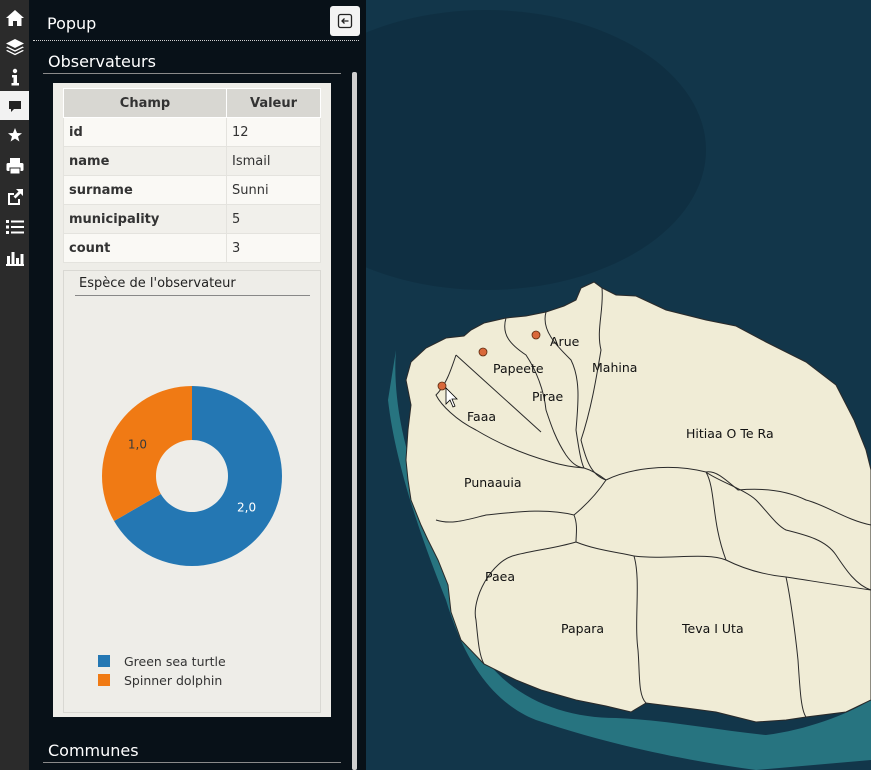  I want to click on map-label-paea: Paea, so click(500, 576).